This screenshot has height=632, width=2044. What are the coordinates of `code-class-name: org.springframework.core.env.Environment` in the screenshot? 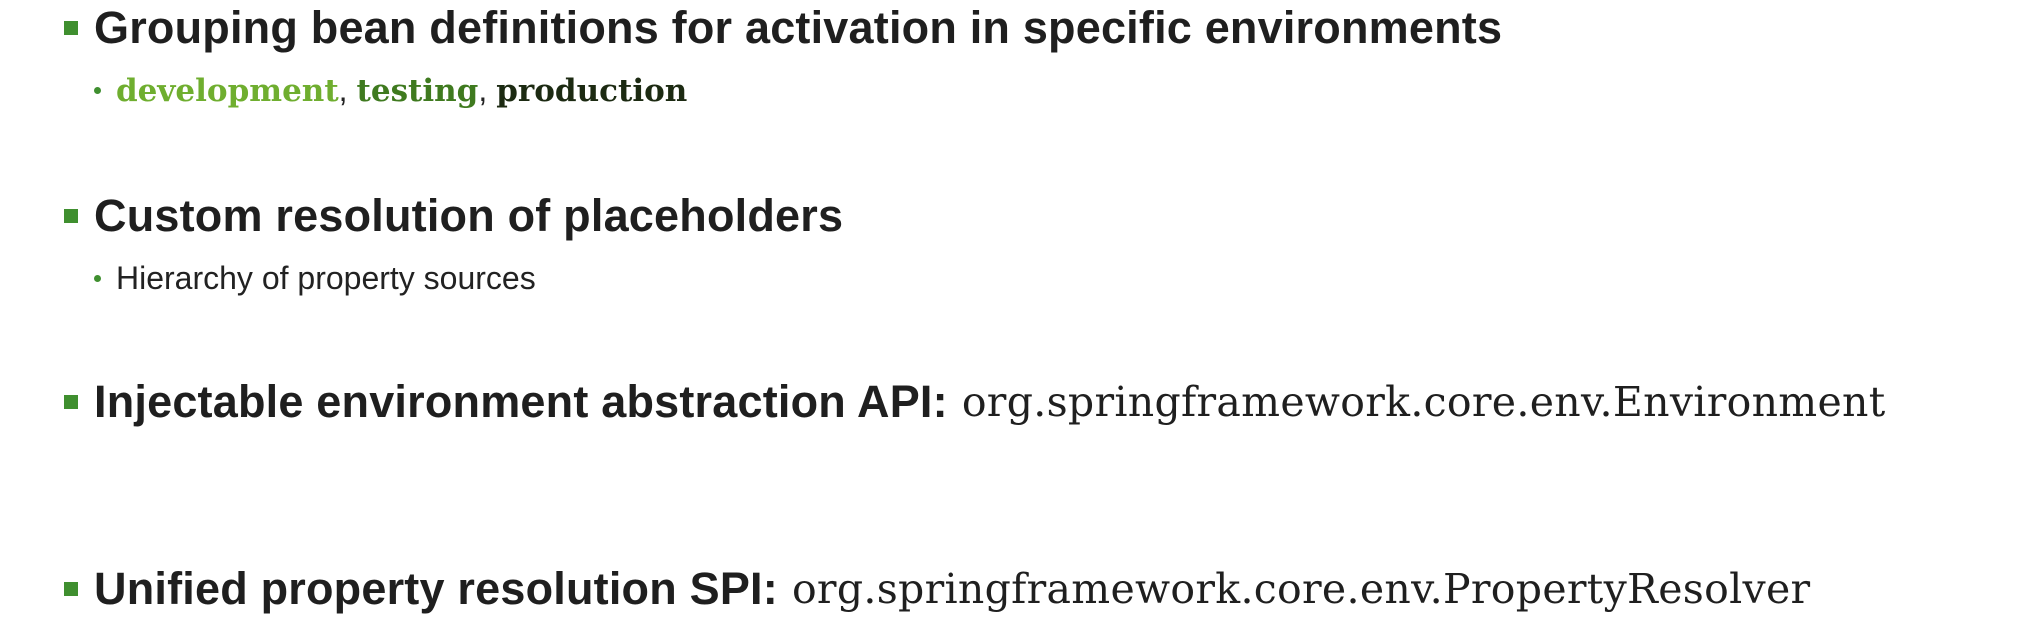 It's located at (1423, 402).